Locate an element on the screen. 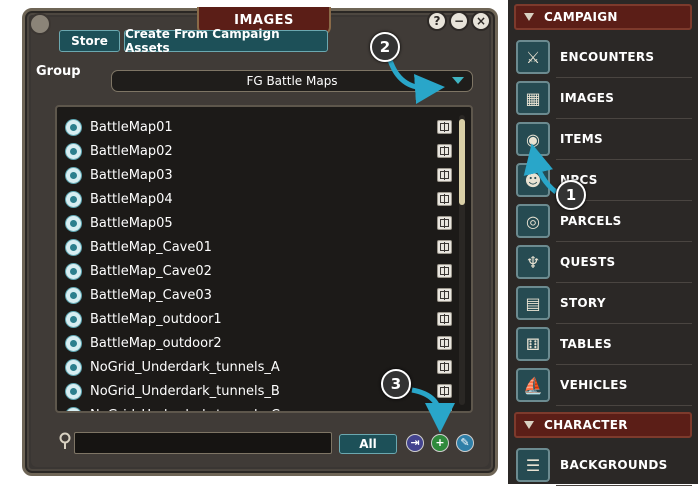 This screenshot has height=486, width=698. images-icon: ▦ is located at coordinates (533, 98).